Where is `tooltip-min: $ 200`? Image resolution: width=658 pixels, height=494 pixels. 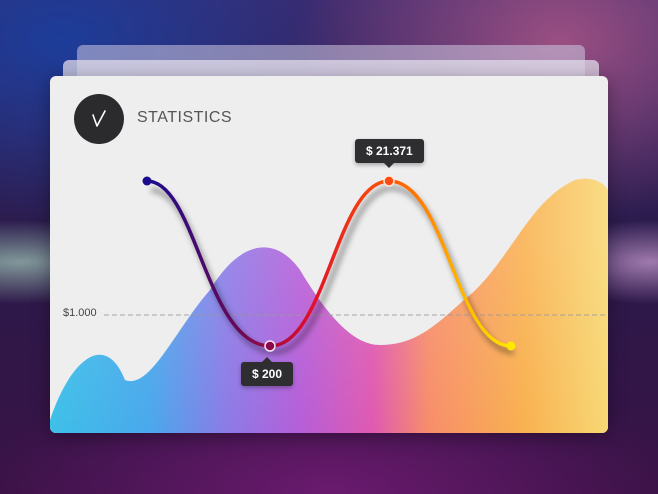 tooltip-min: $ 200 is located at coordinates (267, 371).